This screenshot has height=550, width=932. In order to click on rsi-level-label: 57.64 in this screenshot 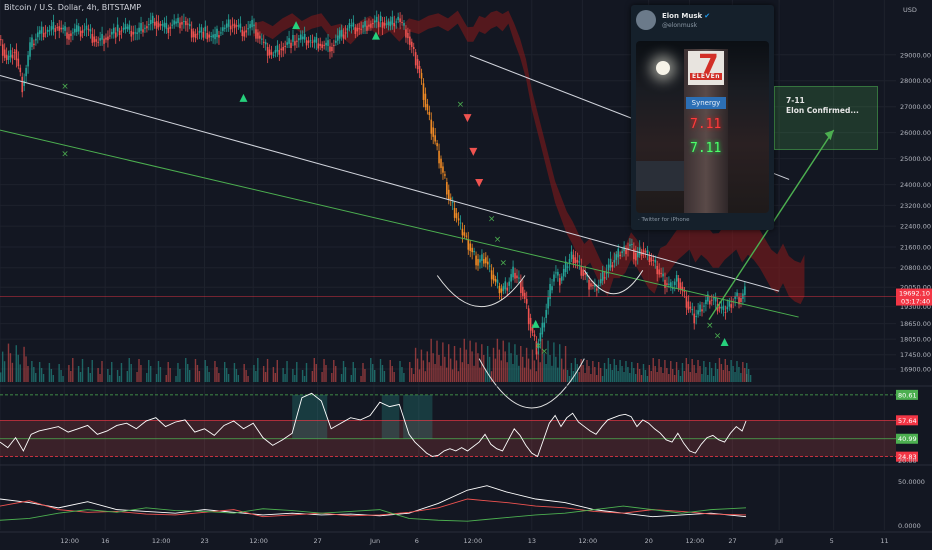, I will do `click(907, 421)`.